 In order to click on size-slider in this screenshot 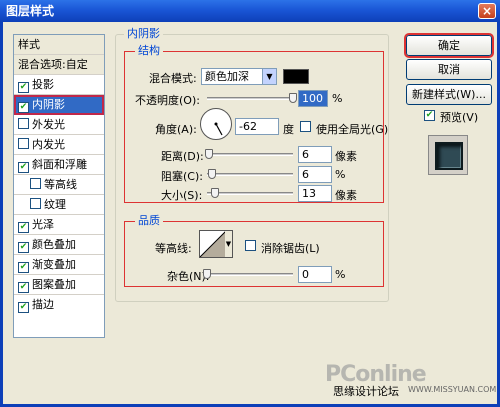, I will do `click(250, 193)`.